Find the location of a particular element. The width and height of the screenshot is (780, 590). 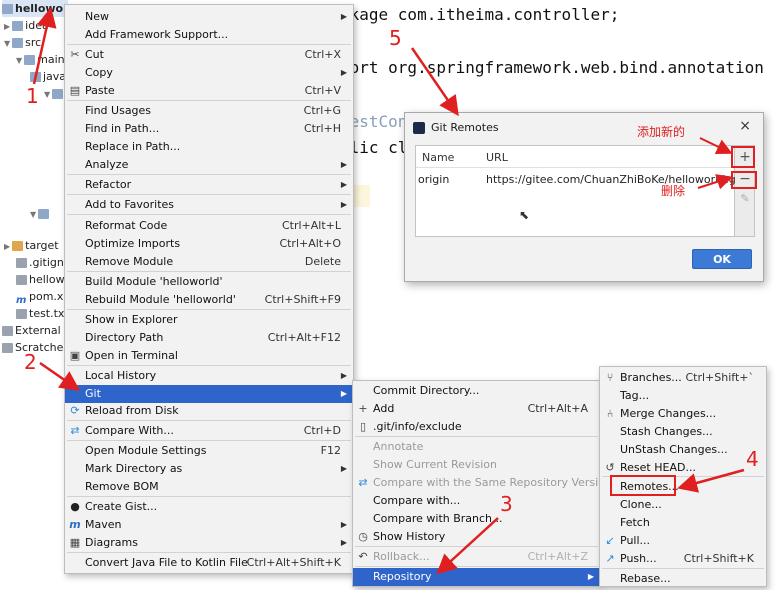

menu-item-shortcut: Ctrl+Shift+F9 is located at coordinates (302, 299).